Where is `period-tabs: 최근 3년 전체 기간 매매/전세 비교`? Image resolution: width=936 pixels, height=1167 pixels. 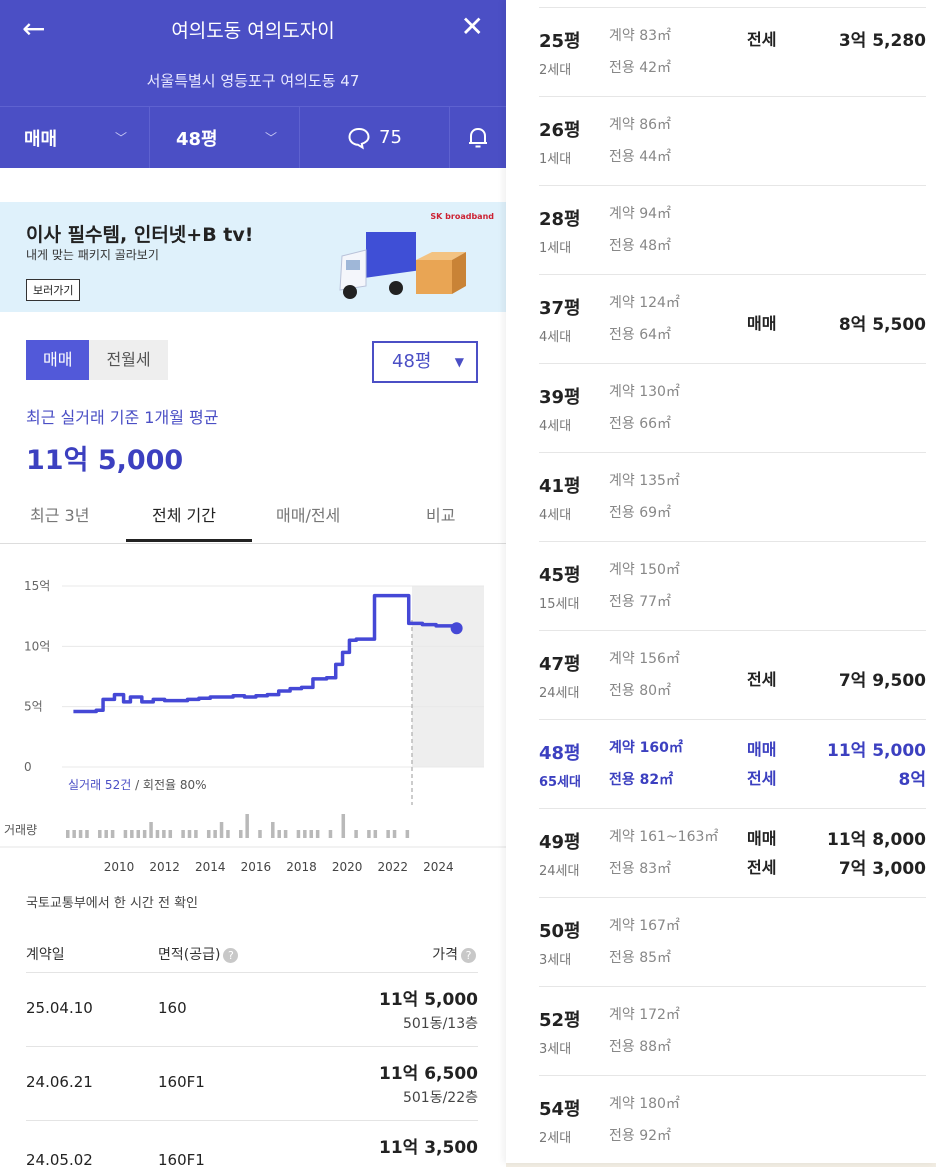
period-tabs: 최근 3년 전체 기간 매매/전세 비교 is located at coordinates (253, 517).